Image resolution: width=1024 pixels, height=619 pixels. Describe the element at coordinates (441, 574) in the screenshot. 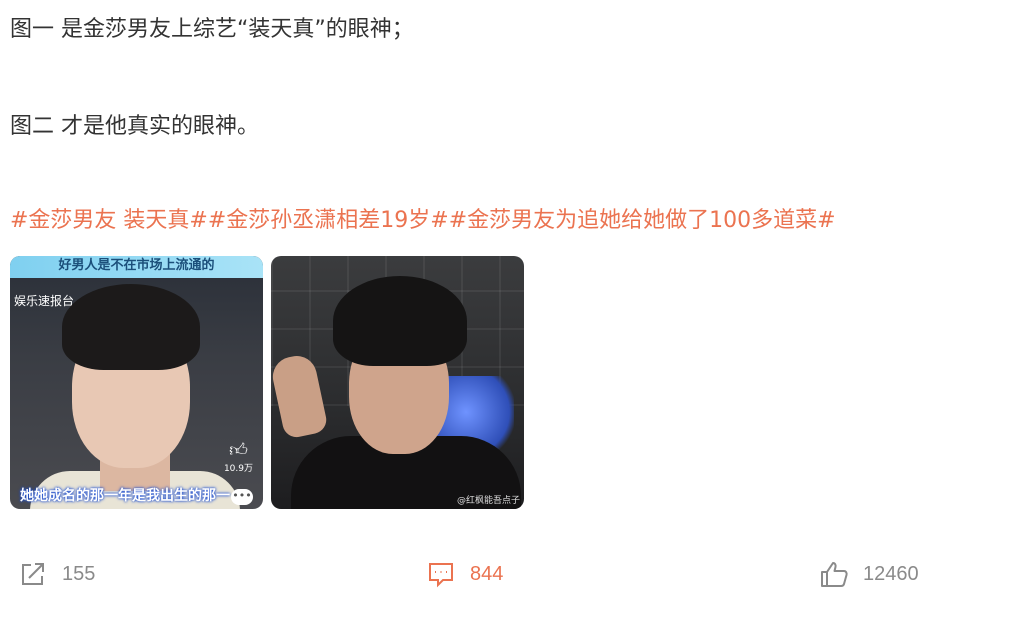

I see `comment-icon` at that location.